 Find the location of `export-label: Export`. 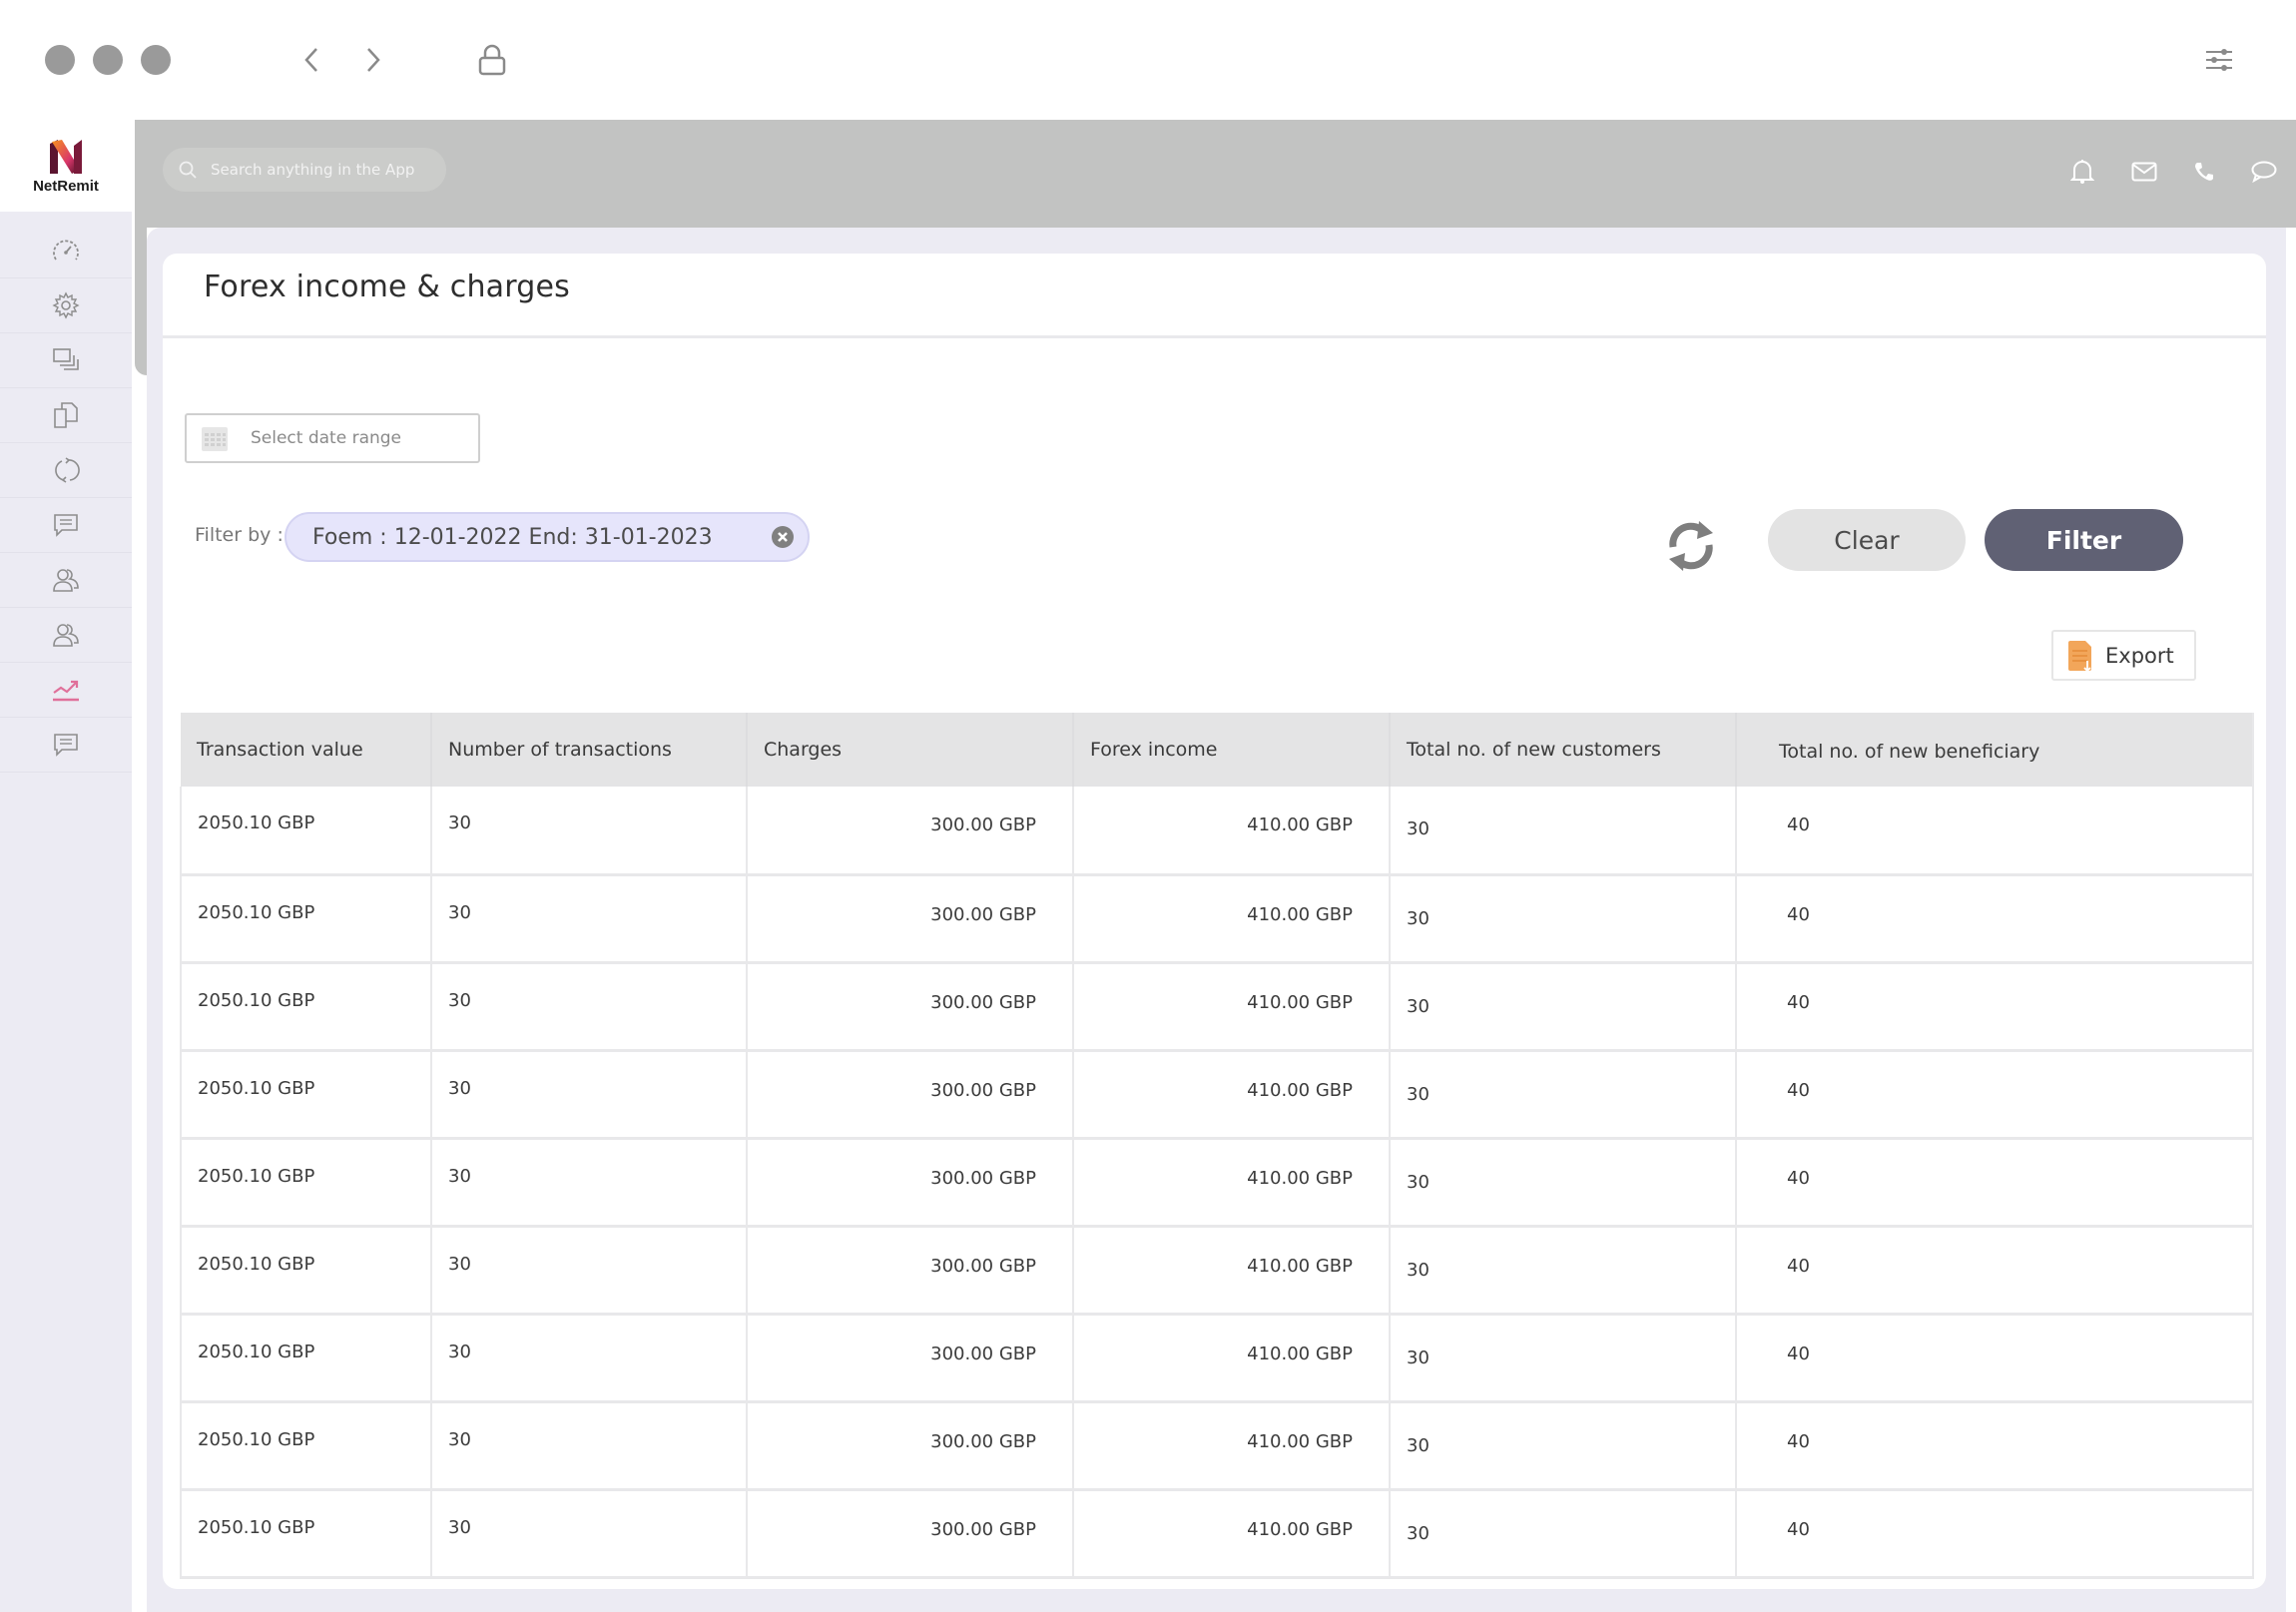

export-label: Export is located at coordinates (2139, 656).